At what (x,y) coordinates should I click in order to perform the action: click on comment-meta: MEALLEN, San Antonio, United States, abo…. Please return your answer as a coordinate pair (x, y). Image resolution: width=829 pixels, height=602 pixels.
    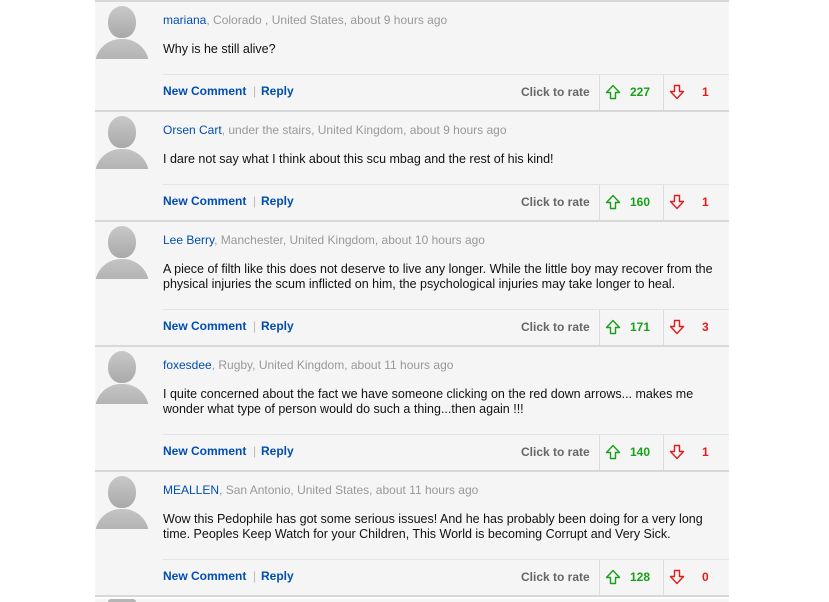
    Looking at the image, I should click on (320, 490).